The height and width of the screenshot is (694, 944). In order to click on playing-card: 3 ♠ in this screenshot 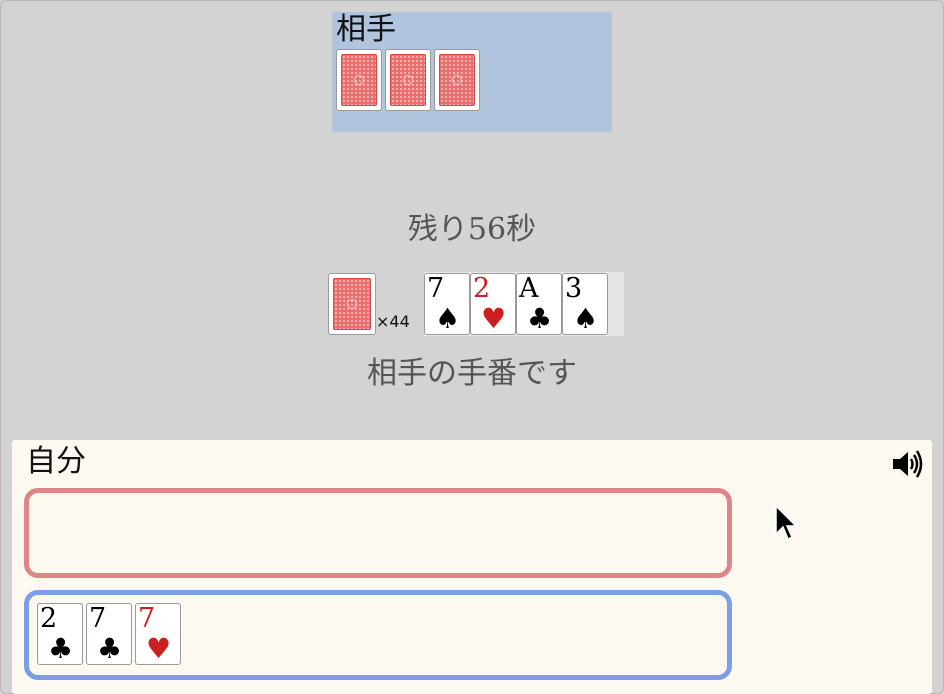, I will do `click(585, 304)`.